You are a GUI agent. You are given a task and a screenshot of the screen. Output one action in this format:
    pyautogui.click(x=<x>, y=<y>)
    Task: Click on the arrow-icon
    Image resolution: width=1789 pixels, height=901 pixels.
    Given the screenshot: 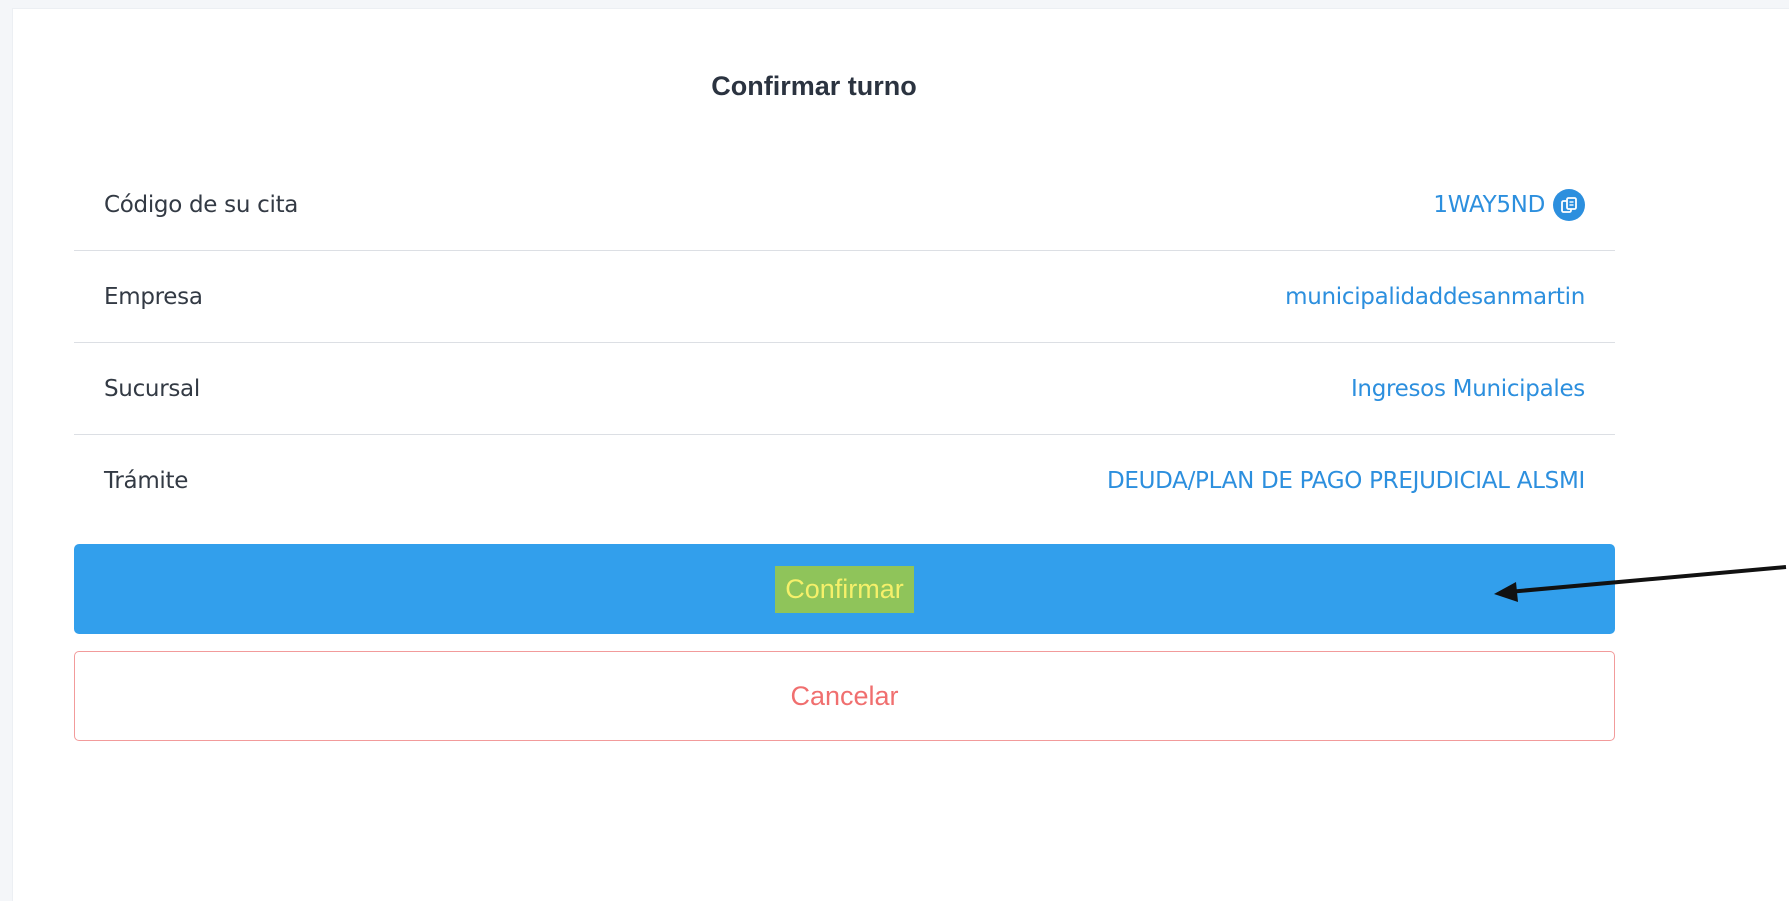 What is the action you would take?
    pyautogui.click(x=1640, y=583)
    